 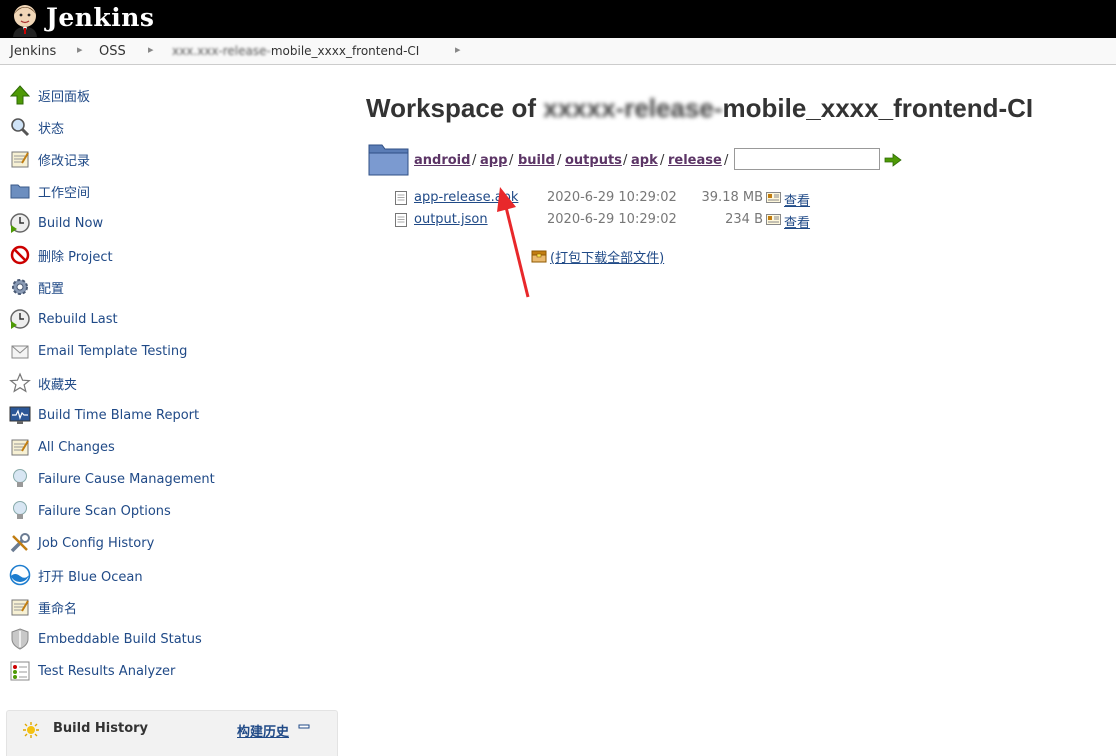 What do you see at coordinates (20, 127) in the screenshot?
I see `search-icon` at bounding box center [20, 127].